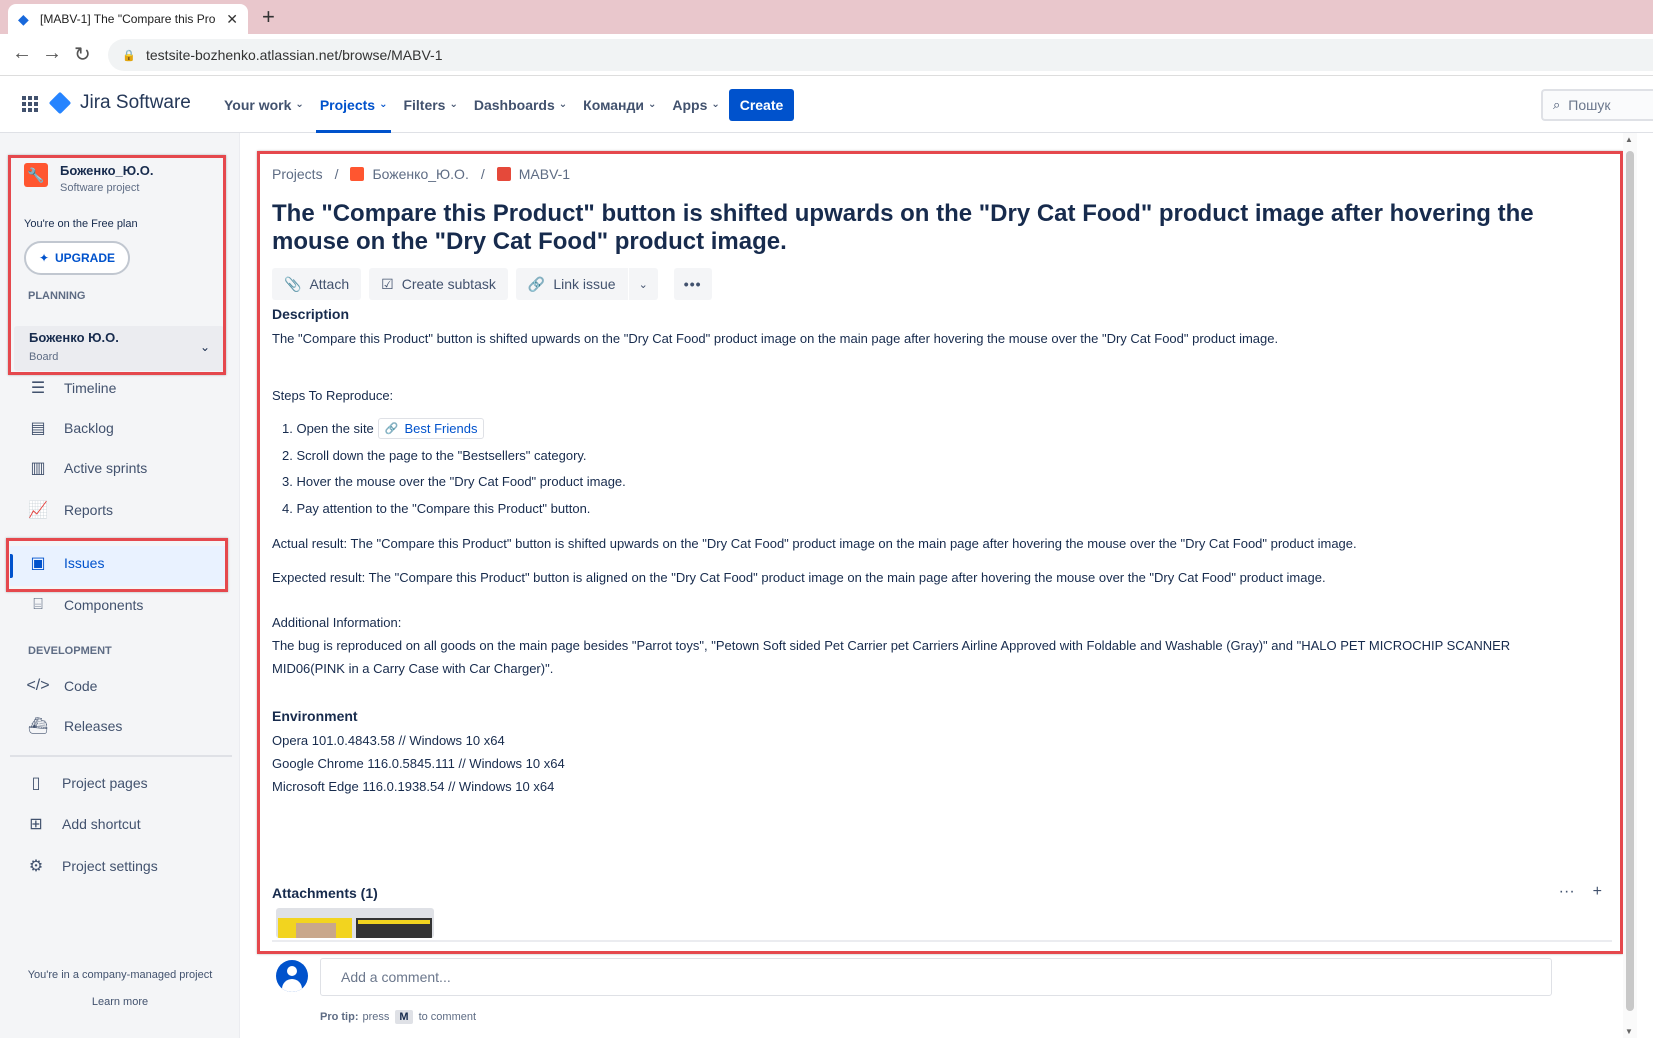  I want to click on menu-projects: Projects ⌄, so click(354, 104).